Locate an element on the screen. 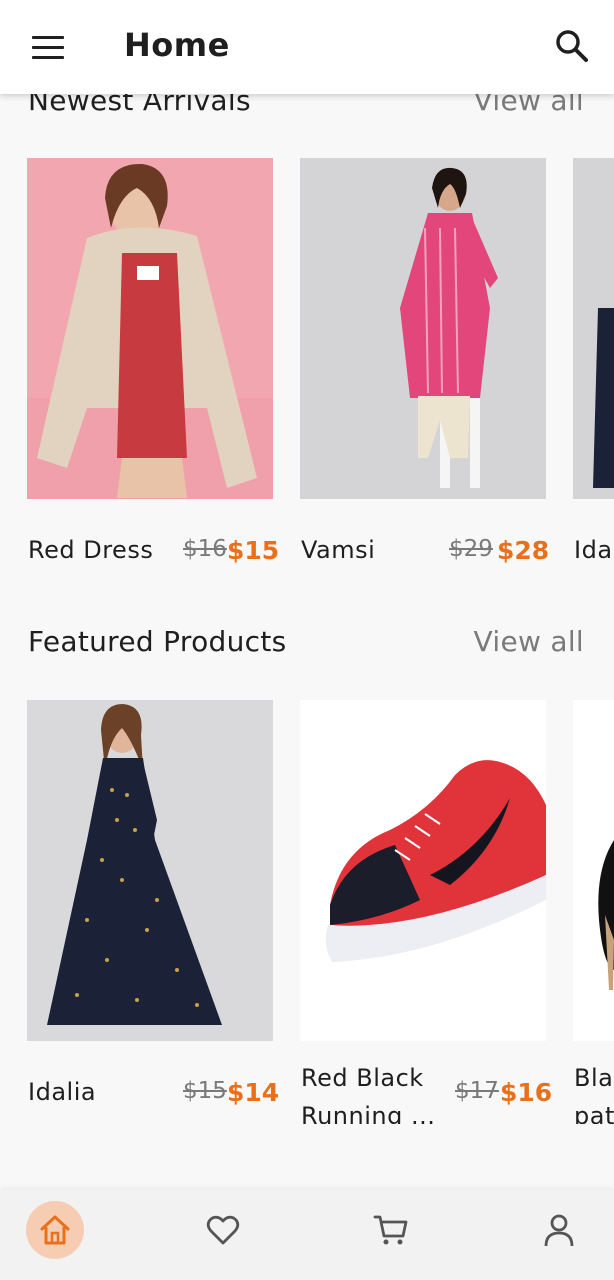 This screenshot has height=1280, width=614. section-title-featured-products: Featured Products is located at coordinates (157, 641).